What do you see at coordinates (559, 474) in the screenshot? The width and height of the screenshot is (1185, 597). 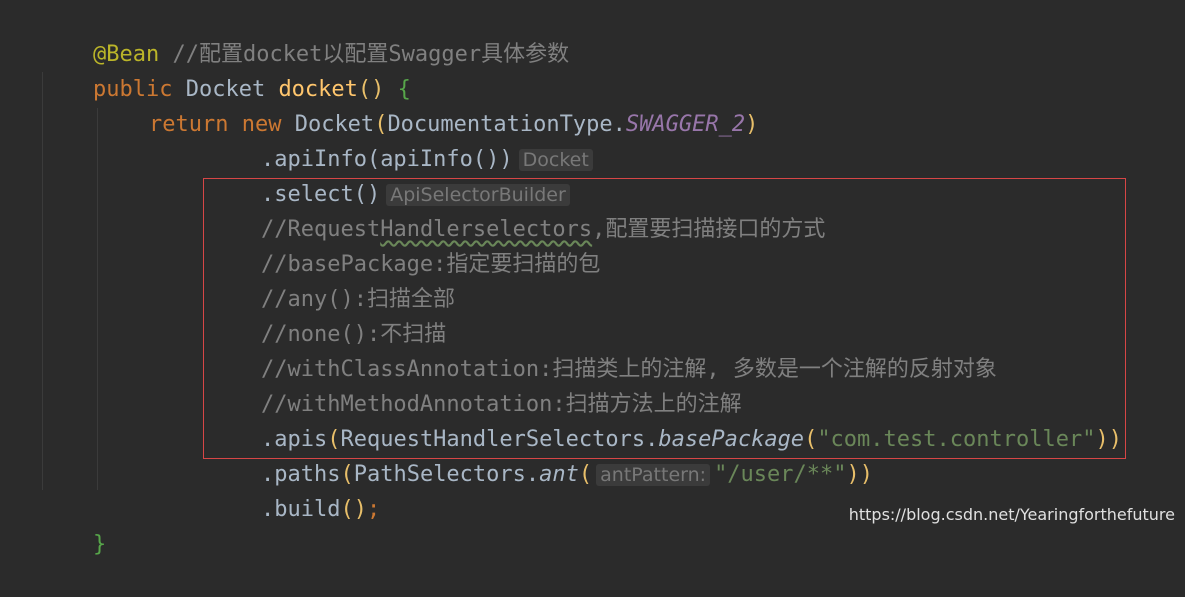 I see `ant-method: ant` at bounding box center [559, 474].